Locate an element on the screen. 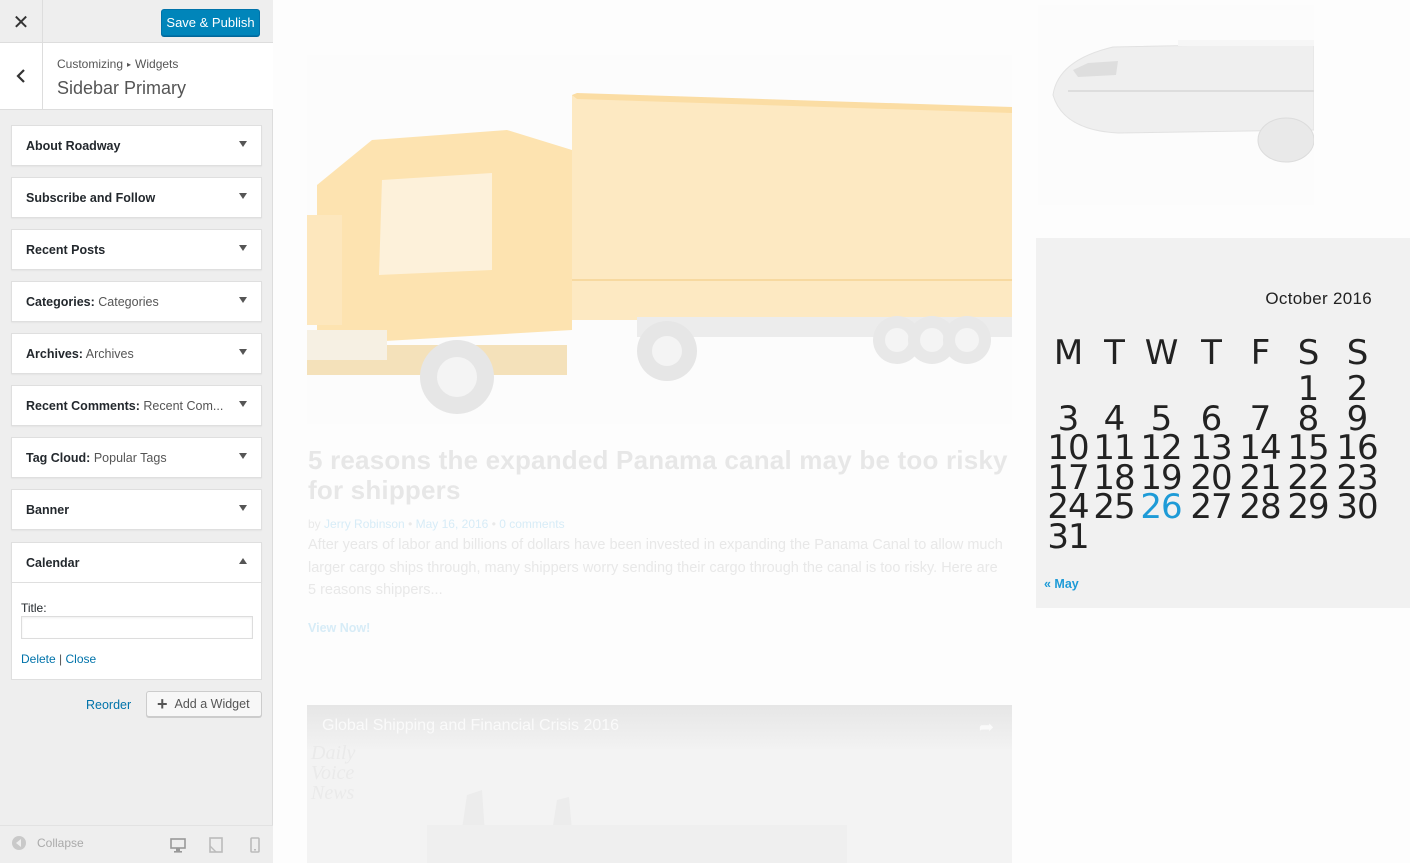  widget-name: Recent Comments: is located at coordinates (83, 406).